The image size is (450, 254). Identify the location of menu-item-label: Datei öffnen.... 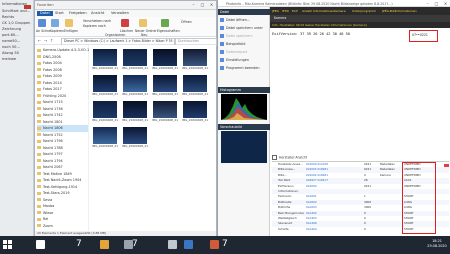
(238, 20).